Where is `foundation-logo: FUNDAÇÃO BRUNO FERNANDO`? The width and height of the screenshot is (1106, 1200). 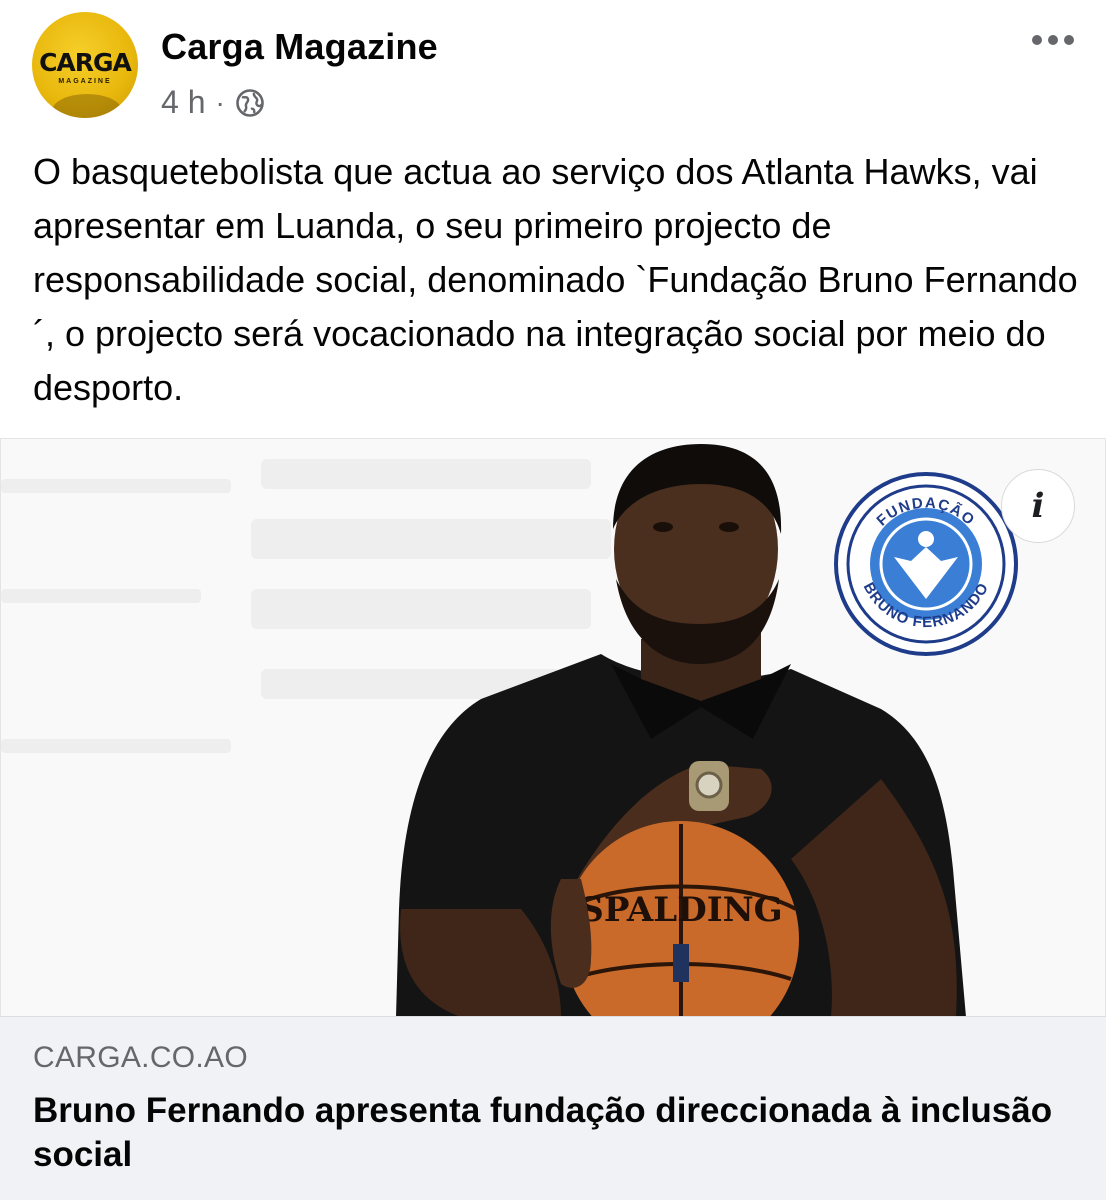 foundation-logo: FUNDAÇÃO BRUNO FERNANDO is located at coordinates (926, 564).